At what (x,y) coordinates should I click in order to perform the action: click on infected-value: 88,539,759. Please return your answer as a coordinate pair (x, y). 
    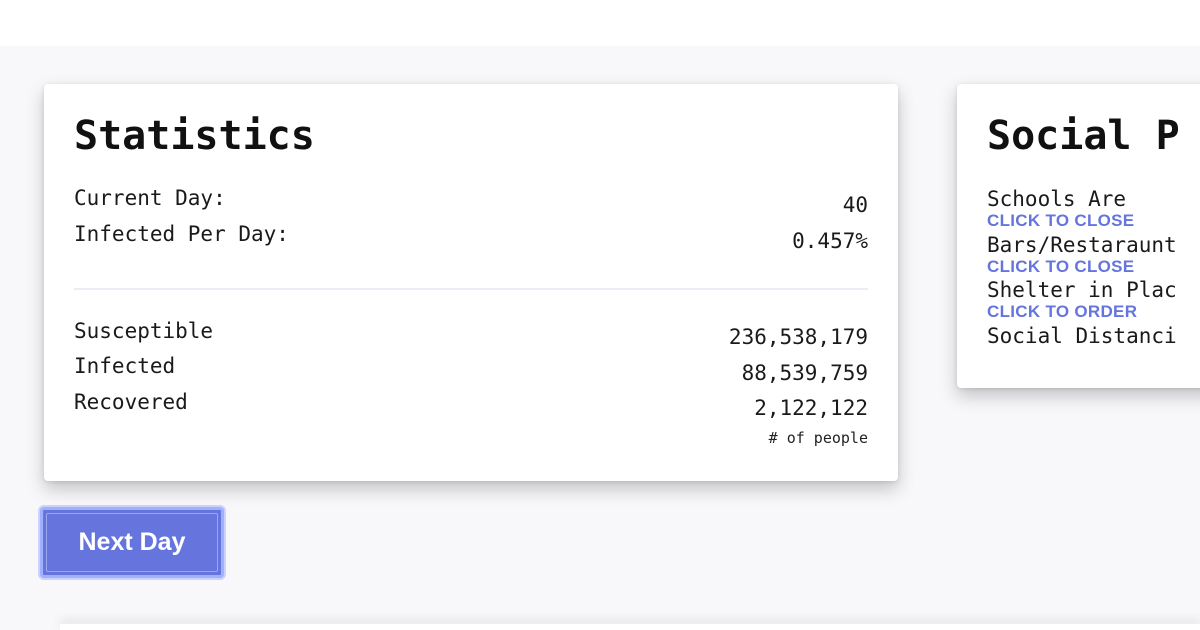
    Looking at the image, I should click on (804, 373).